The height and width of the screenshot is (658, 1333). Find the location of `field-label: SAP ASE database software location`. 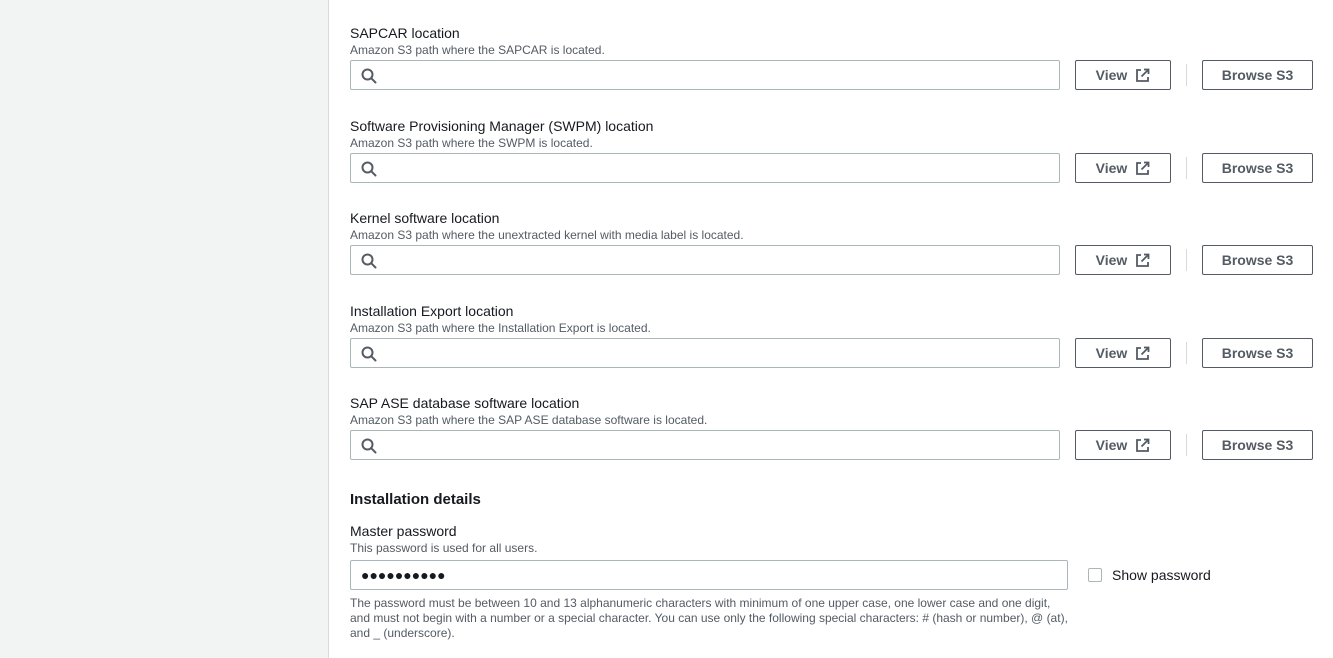

field-label: SAP ASE database software location is located at coordinates (465, 403).